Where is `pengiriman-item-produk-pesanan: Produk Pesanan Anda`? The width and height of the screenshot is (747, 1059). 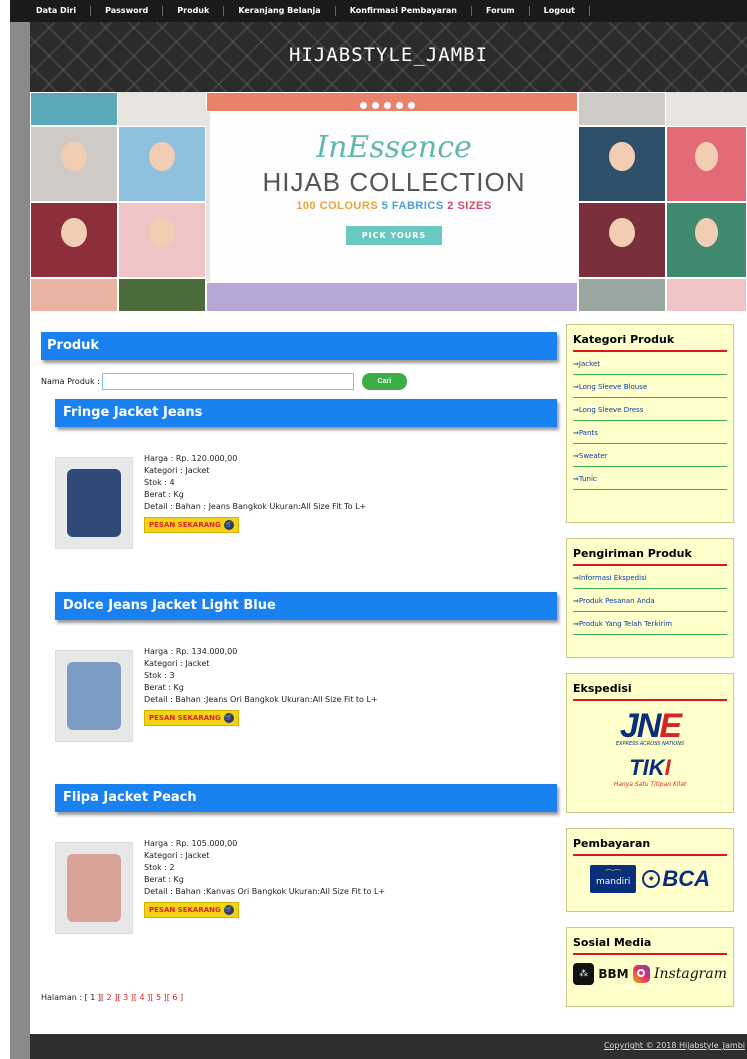 pengiriman-item-produk-pesanan: Produk Pesanan Anda is located at coordinates (650, 600).